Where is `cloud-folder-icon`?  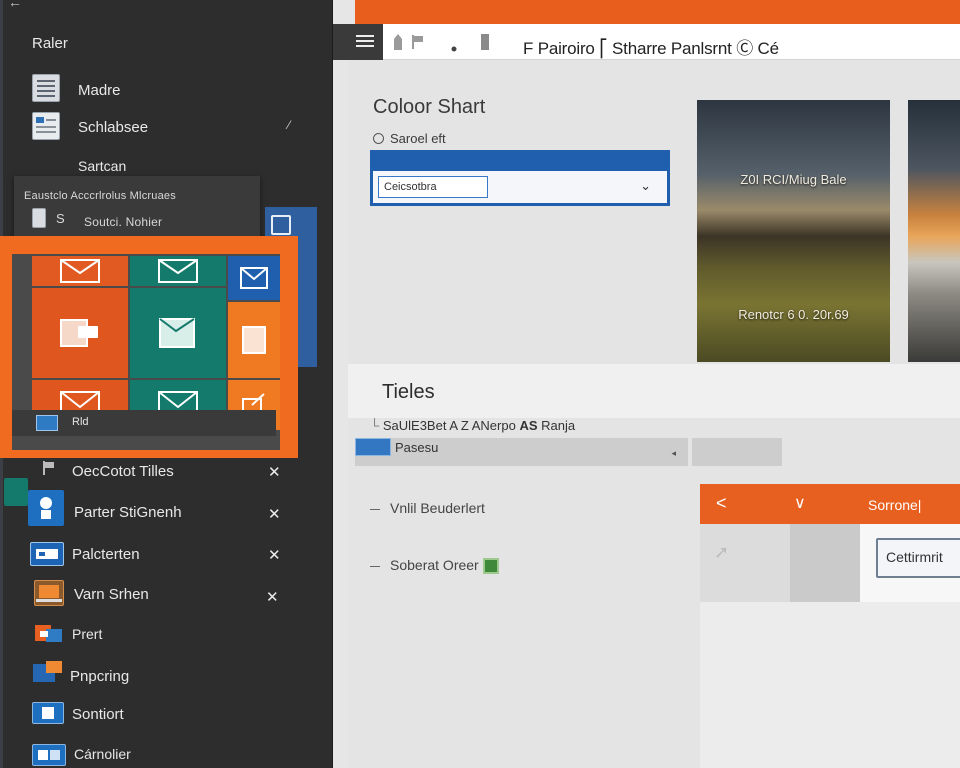
cloud-folder-icon is located at coordinates (48, 672).